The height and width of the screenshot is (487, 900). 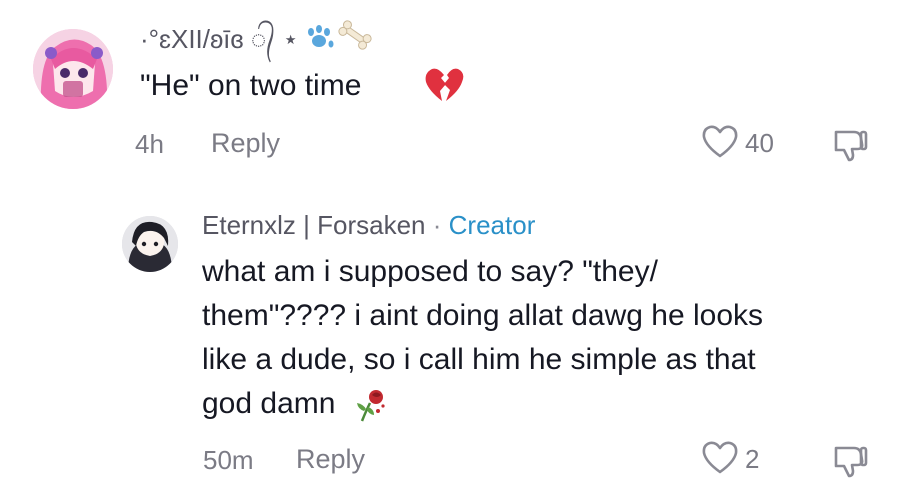 What do you see at coordinates (219, 43) in the screenshot?
I see `comment-username: ·°ɛXII/ʚīɞ ᭄ ⋆` at bounding box center [219, 43].